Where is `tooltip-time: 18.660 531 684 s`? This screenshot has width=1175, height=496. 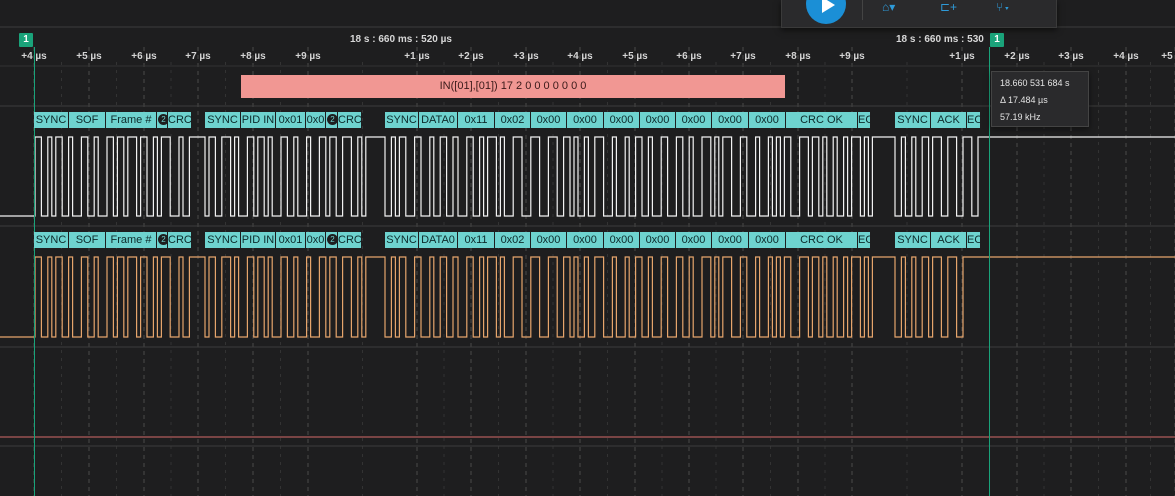 tooltip-time: 18.660 531 684 s is located at coordinates (1035, 83).